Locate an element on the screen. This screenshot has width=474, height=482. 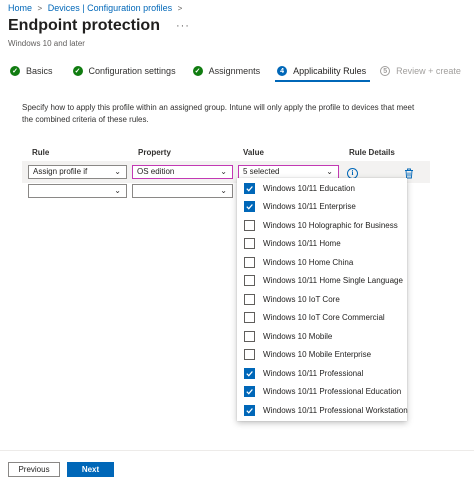
dropdown-option: Windows 10 Holographic for Business is located at coordinates (322, 225).